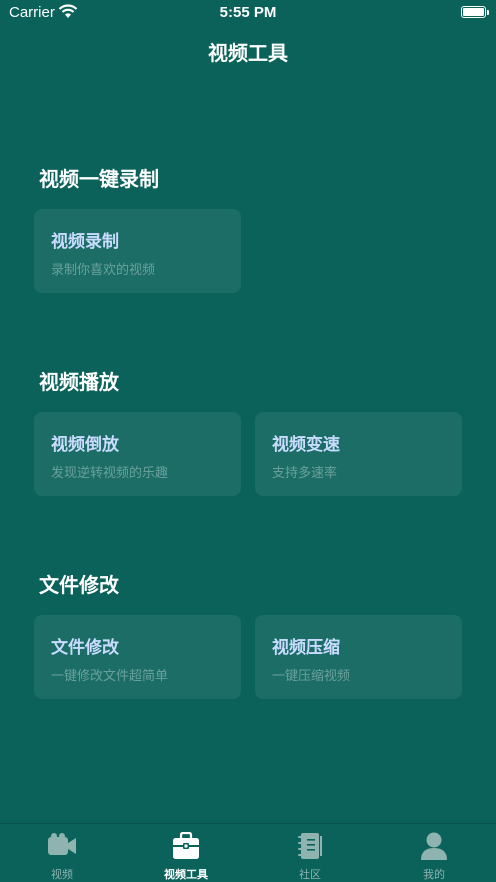 This screenshot has width=496, height=882. What do you see at coordinates (434, 846) in the screenshot?
I see `person-icon` at bounding box center [434, 846].